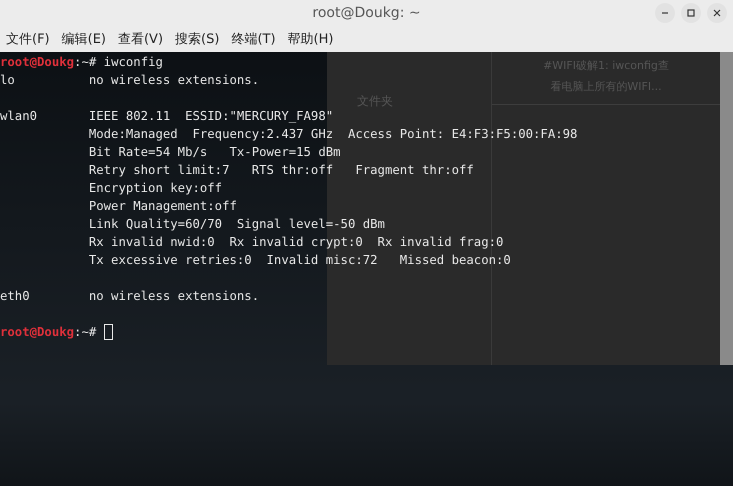 The width and height of the screenshot is (733, 486). What do you see at coordinates (19, 116) in the screenshot?
I see `interface-name: wlan0` at bounding box center [19, 116].